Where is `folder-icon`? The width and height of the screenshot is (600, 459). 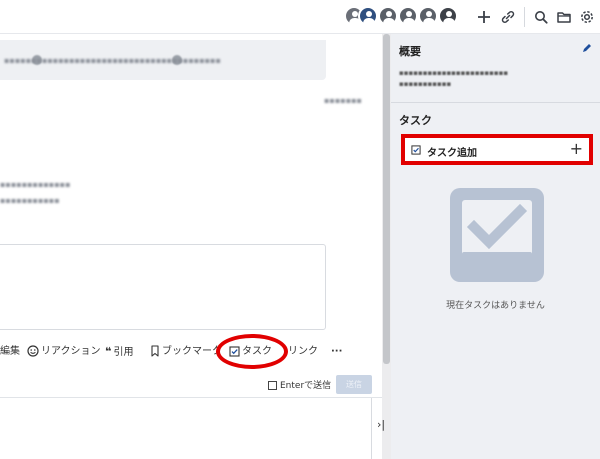
folder-icon is located at coordinates (564, 17).